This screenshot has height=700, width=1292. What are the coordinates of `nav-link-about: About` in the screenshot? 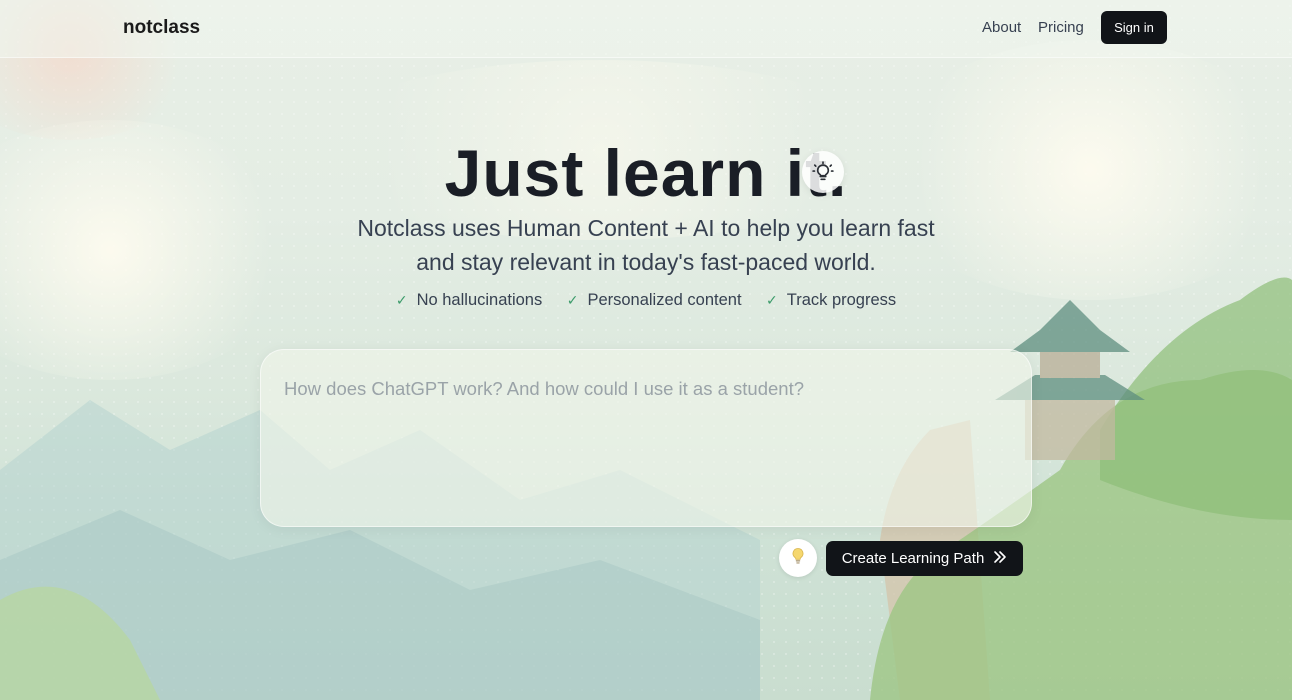 It's located at (1001, 27).